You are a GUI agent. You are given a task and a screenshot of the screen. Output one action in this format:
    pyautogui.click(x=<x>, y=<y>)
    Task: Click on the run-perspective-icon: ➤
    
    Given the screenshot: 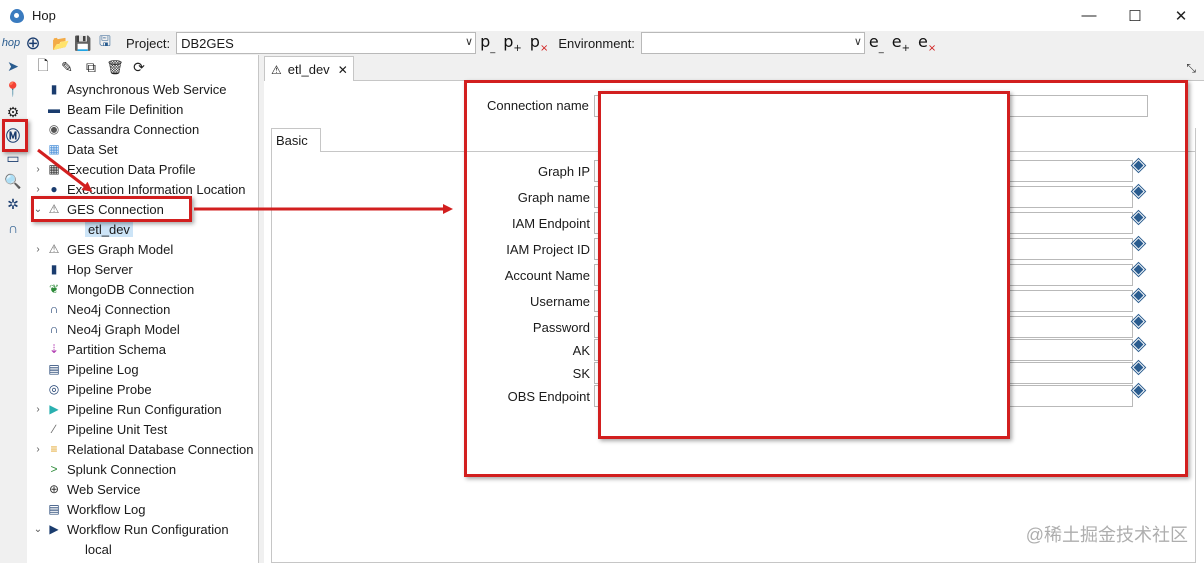 What is the action you would take?
    pyautogui.click(x=13, y=66)
    